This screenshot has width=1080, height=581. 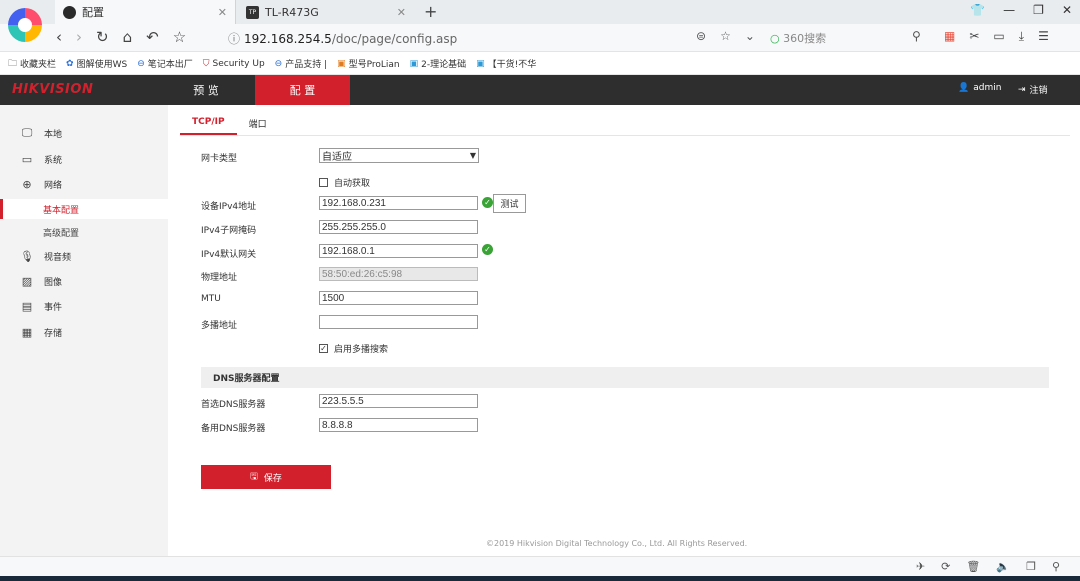 I want to click on mac-label: 物理地址, so click(x=219, y=278).